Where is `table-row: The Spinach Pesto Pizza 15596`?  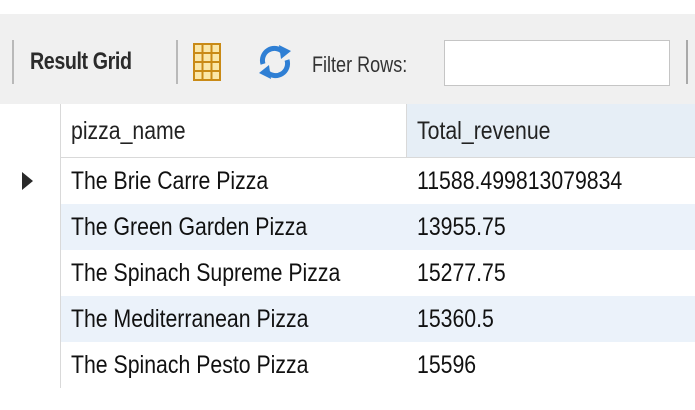 table-row: The Spinach Pesto Pizza 15596 is located at coordinates (347, 365).